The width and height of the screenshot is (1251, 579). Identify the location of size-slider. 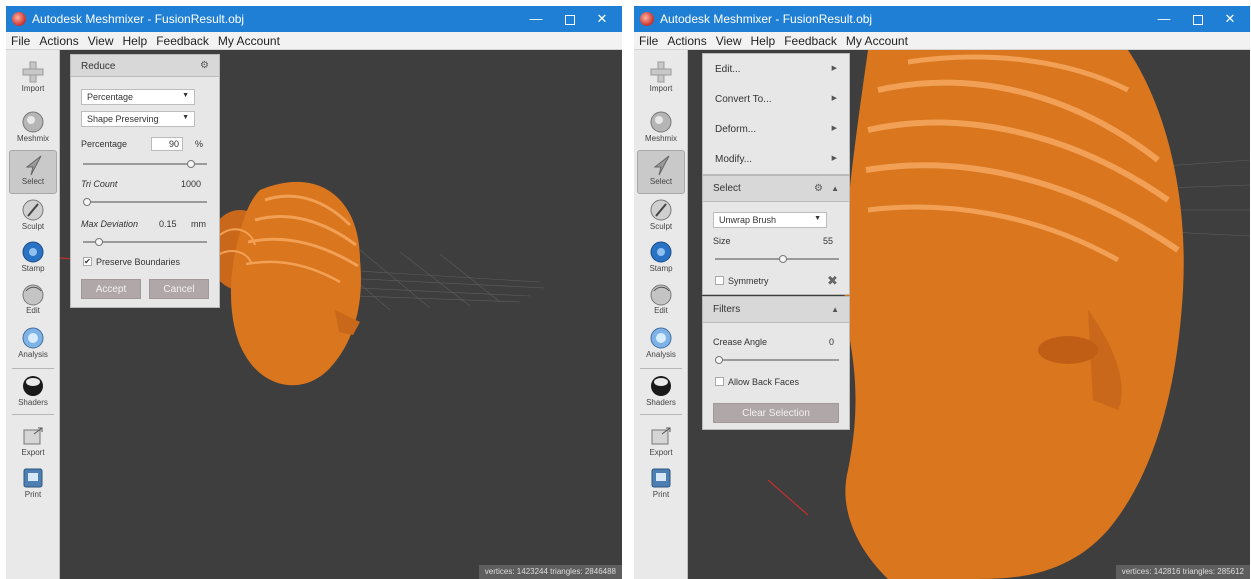
(777, 259).